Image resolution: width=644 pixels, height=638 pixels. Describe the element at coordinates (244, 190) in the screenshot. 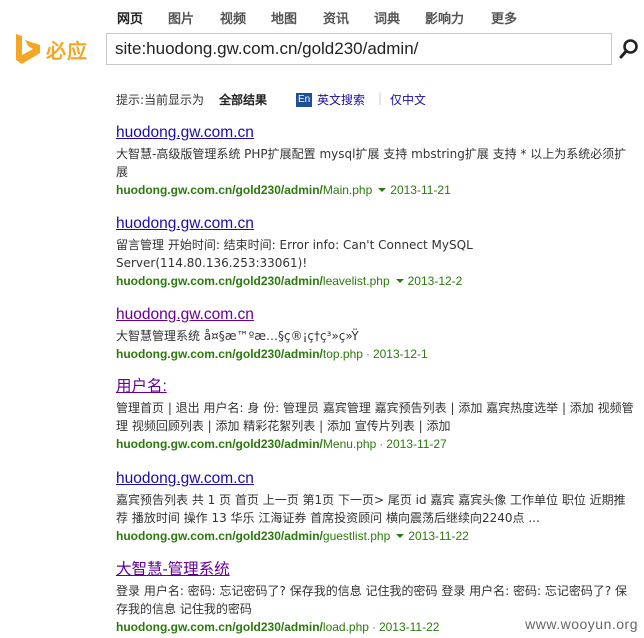

I see `result-url: huodong.gw.com.cn/gold230/admin/Main.php` at that location.